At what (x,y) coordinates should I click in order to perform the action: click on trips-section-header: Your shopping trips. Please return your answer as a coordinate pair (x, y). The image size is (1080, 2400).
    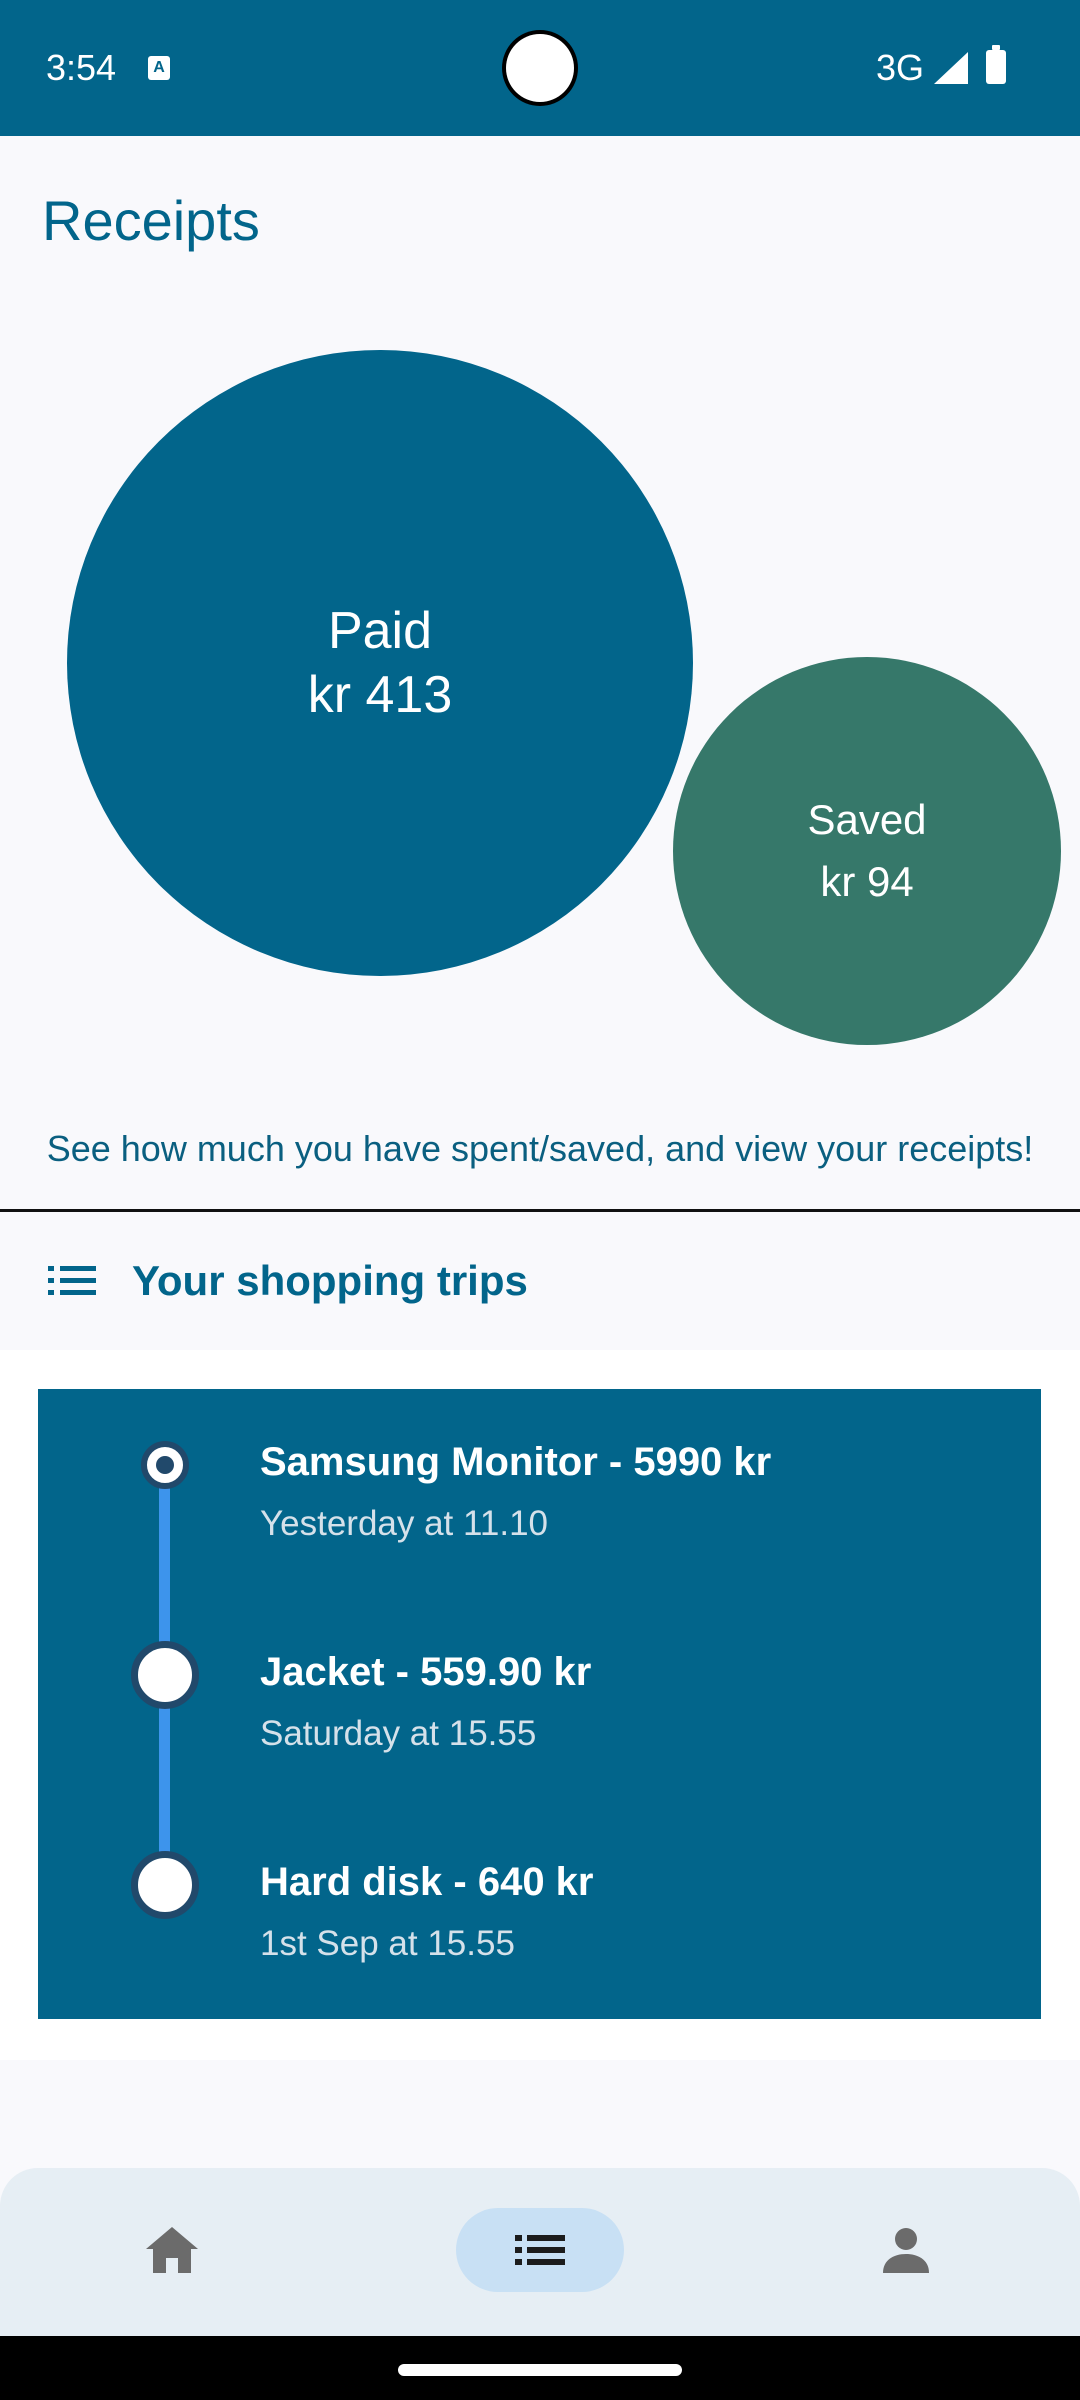
    Looking at the image, I should click on (540, 1281).